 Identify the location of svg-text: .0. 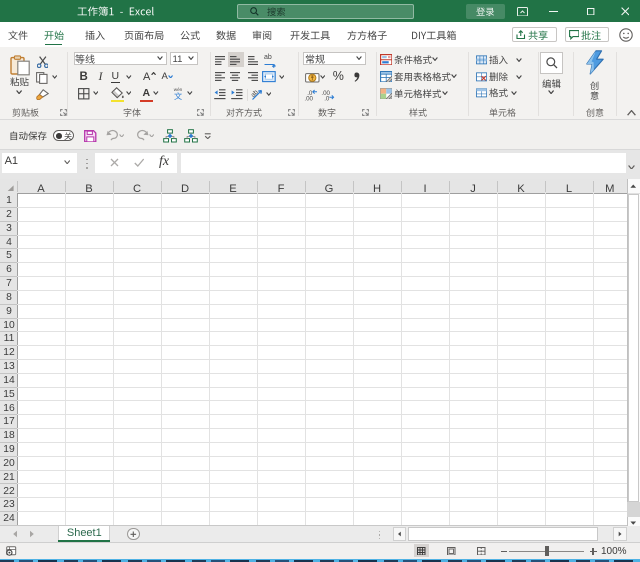
(327, 98).